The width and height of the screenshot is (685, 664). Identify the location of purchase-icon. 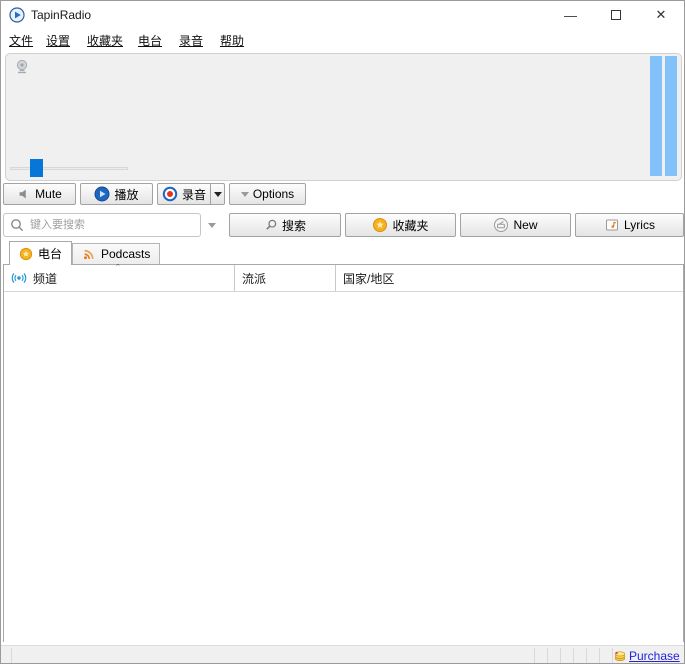
(620, 656).